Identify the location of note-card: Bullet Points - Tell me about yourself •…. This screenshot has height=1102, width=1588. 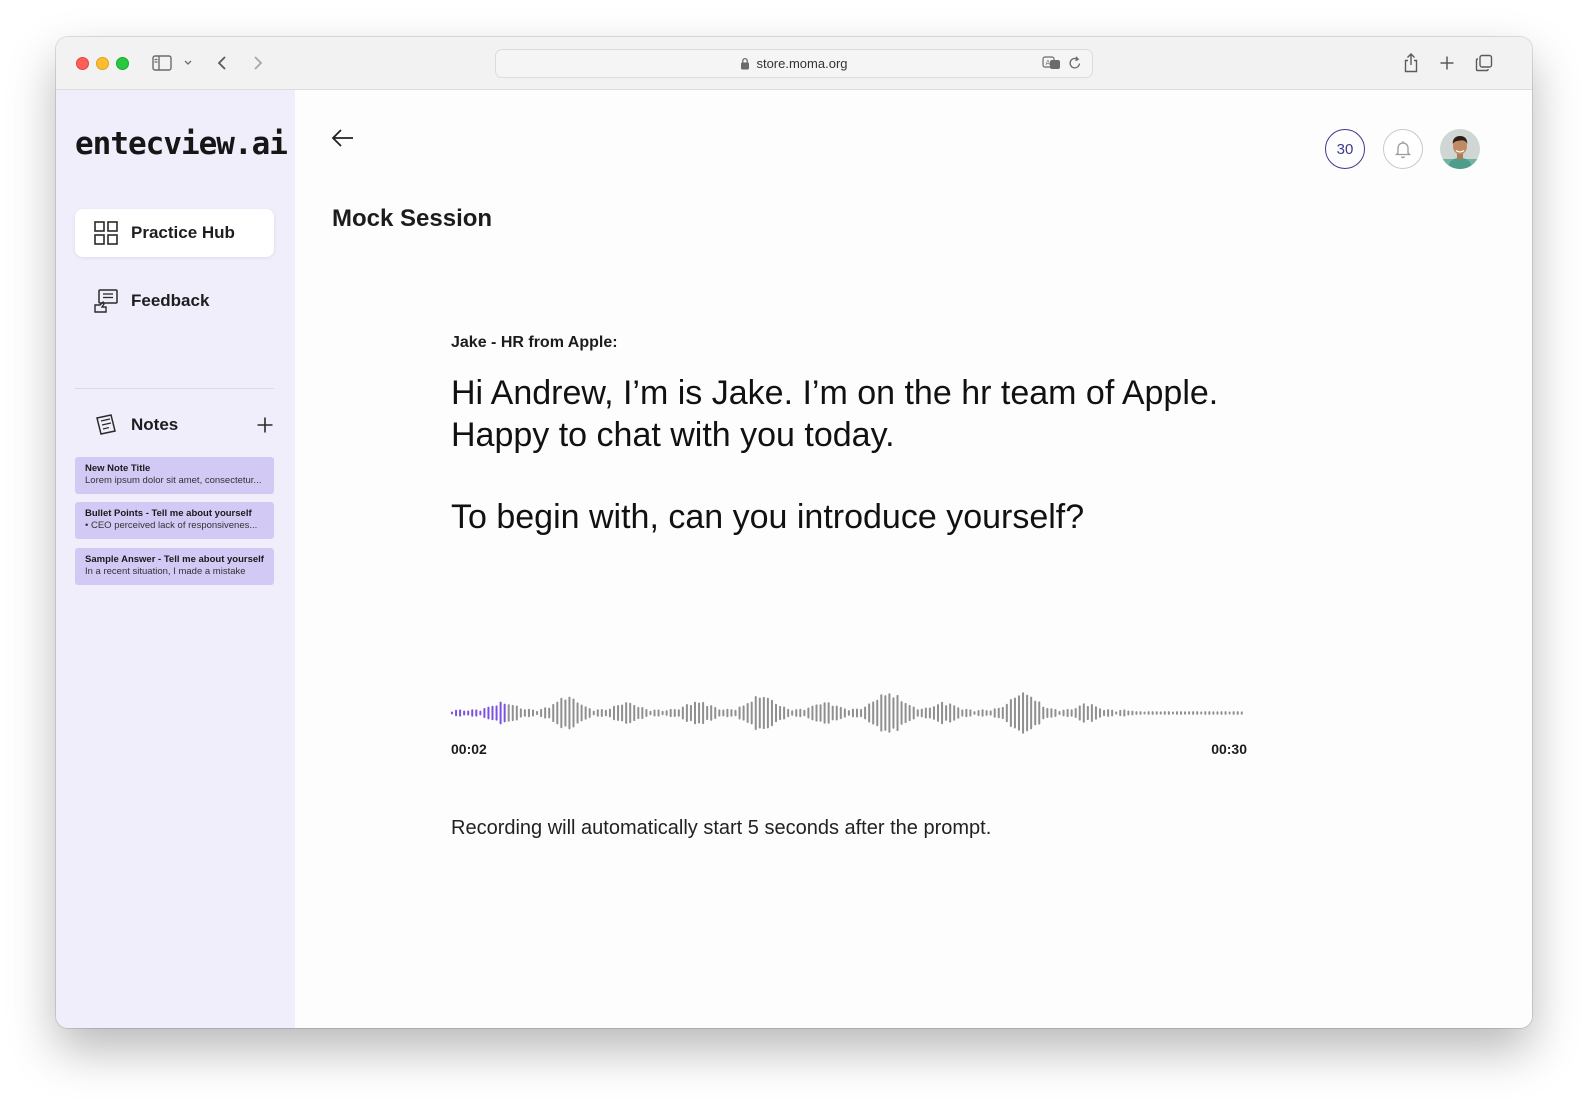
(174, 520).